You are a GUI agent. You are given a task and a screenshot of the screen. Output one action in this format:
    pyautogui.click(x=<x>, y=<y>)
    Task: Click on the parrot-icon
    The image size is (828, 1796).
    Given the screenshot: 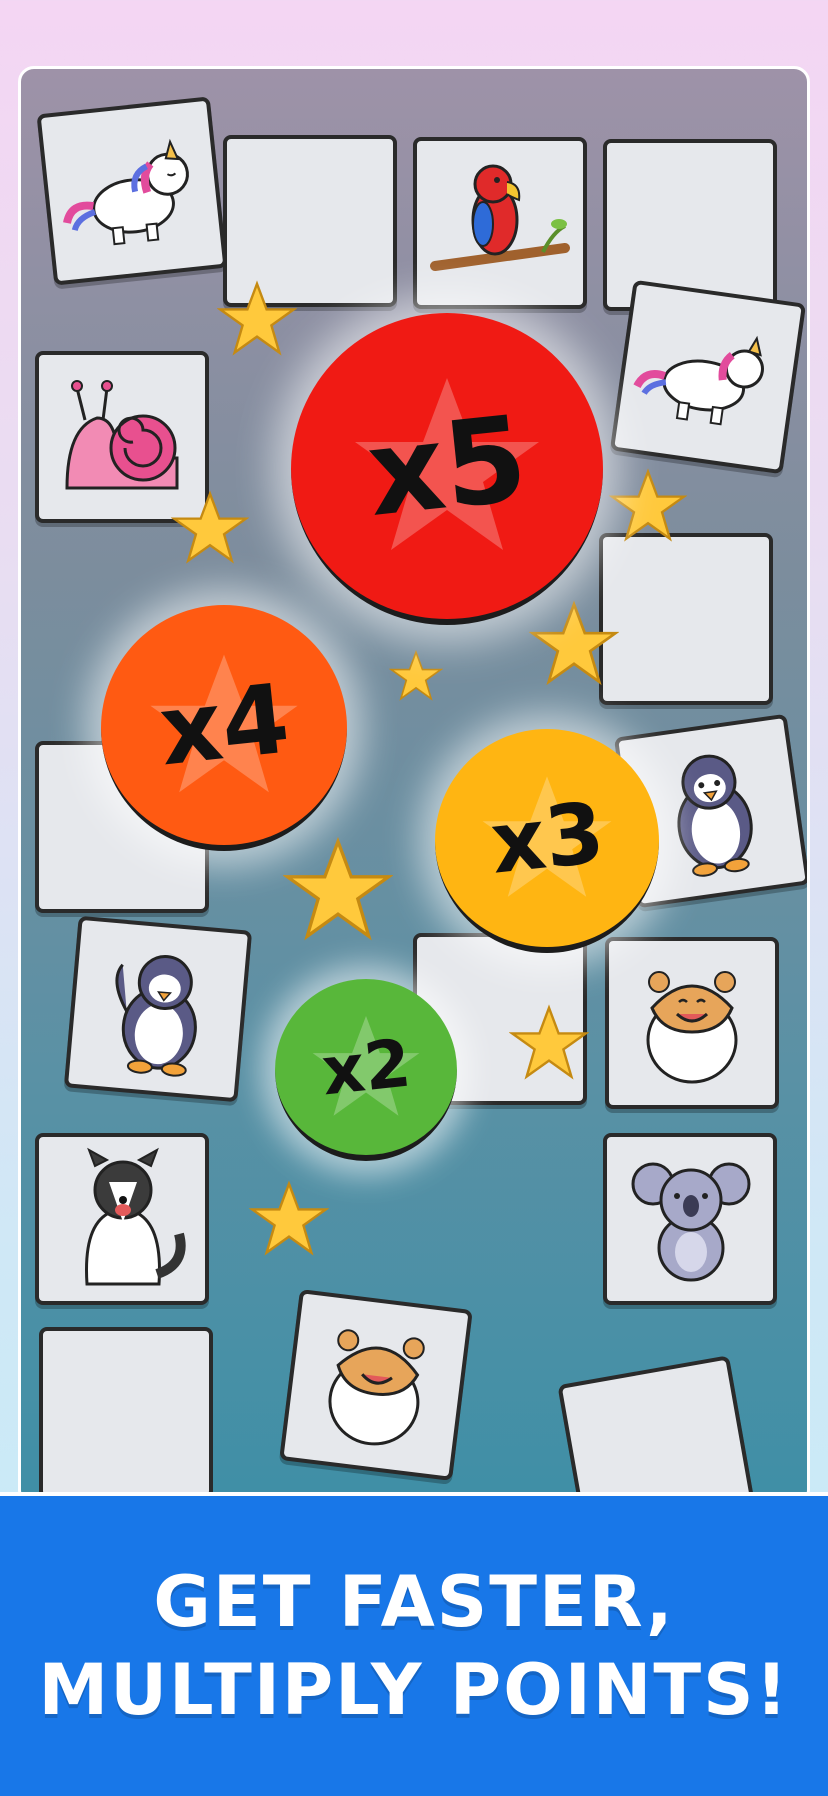 What is the action you would take?
    pyautogui.click(x=500, y=217)
    